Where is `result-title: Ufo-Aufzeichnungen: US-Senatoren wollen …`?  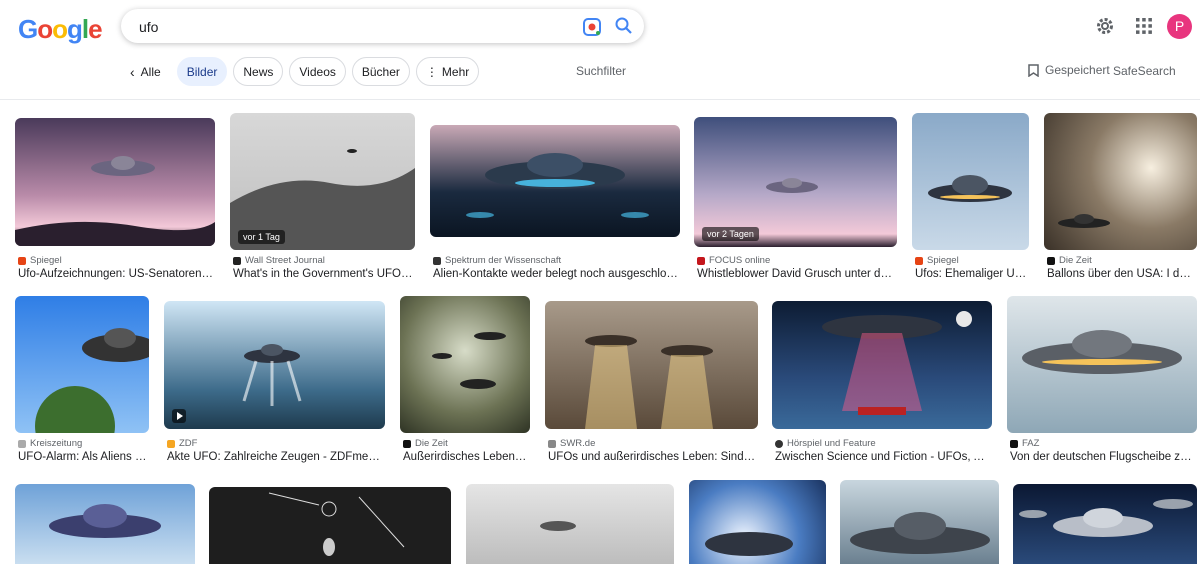
result-title: Ufo-Aufzeichnungen: US-Senatoren wollen … is located at coordinates (115, 274).